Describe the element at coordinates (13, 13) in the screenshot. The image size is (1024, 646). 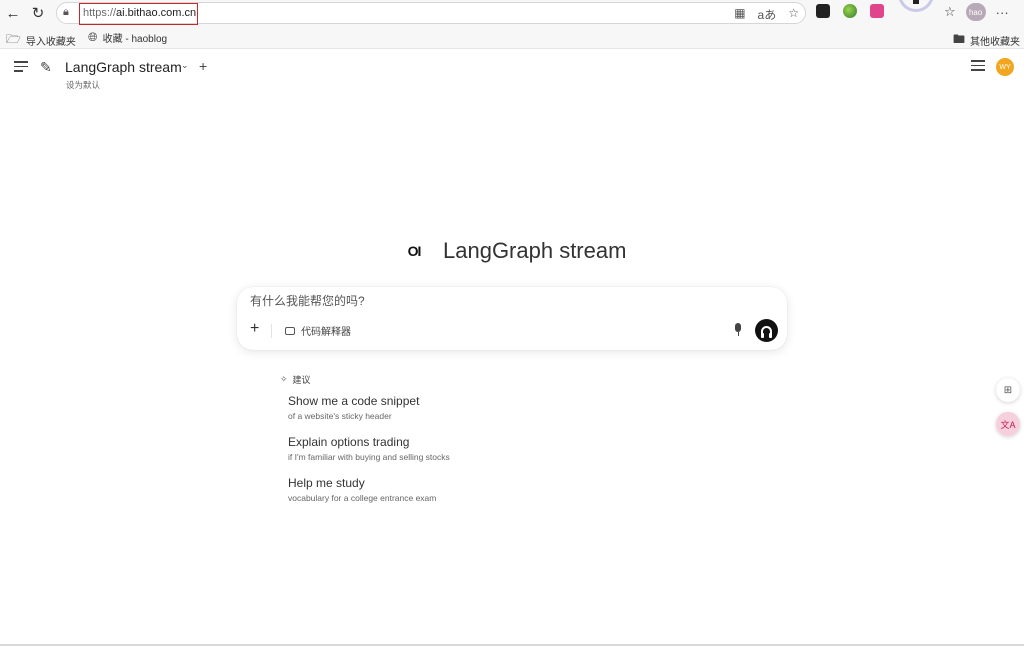
I see `back-arrow-icon: ←` at that location.